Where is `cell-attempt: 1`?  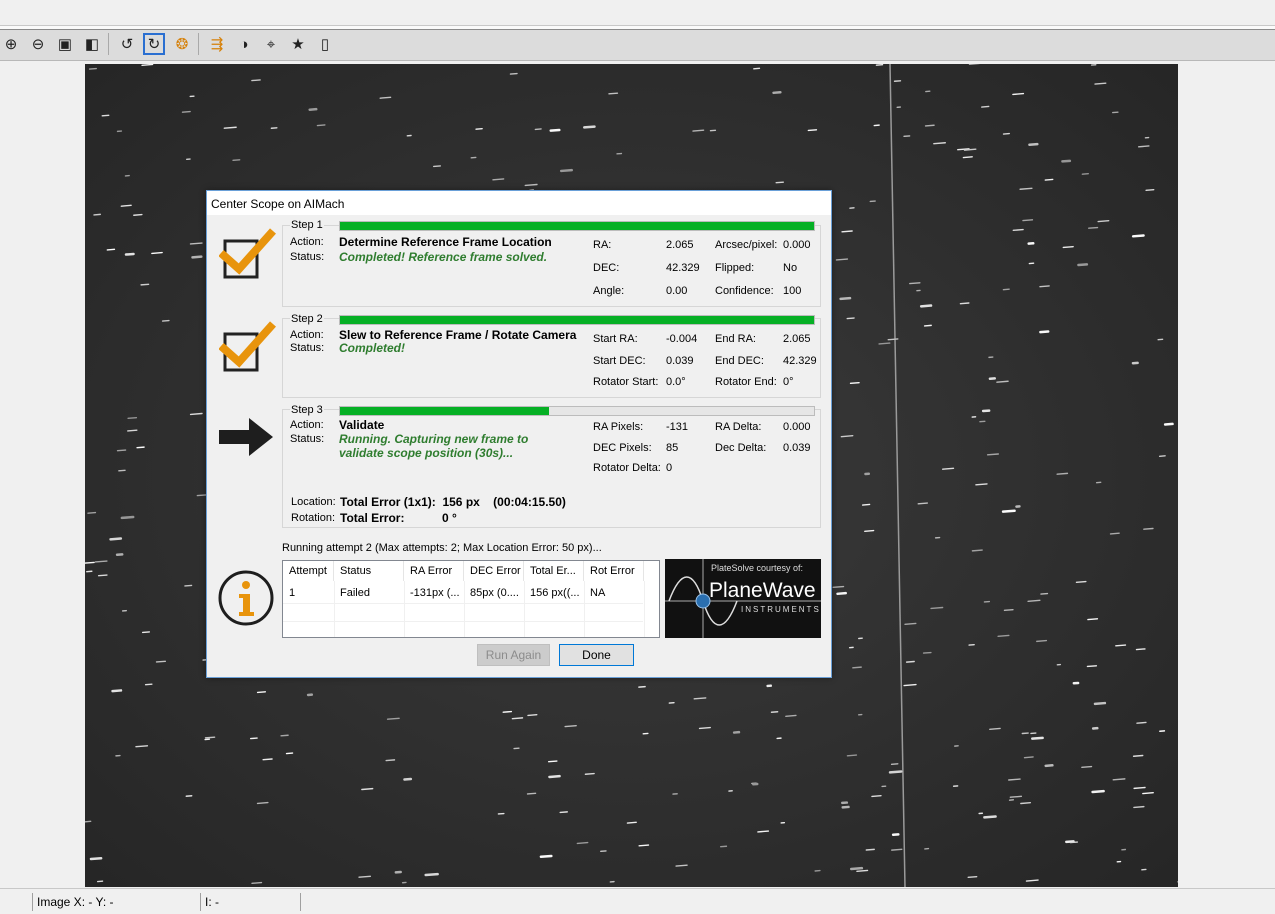
cell-attempt: 1 is located at coordinates (308, 593).